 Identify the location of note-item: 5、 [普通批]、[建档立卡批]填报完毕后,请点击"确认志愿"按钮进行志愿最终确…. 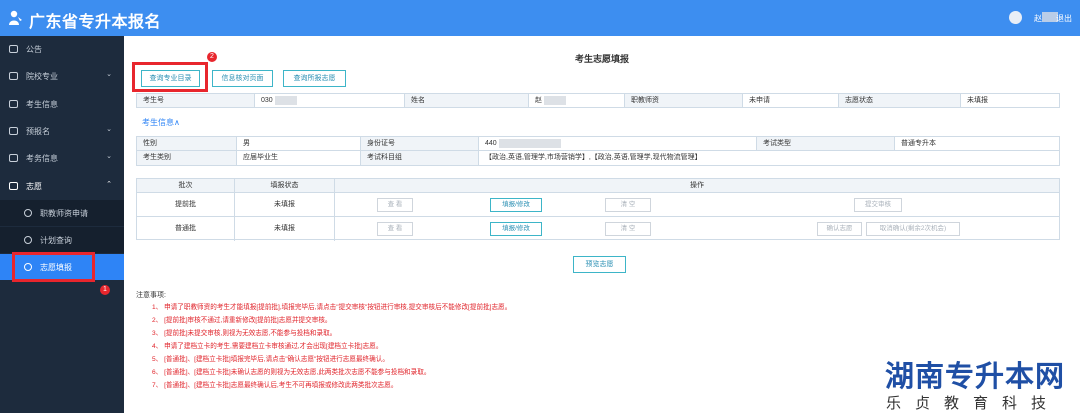
(270, 359).